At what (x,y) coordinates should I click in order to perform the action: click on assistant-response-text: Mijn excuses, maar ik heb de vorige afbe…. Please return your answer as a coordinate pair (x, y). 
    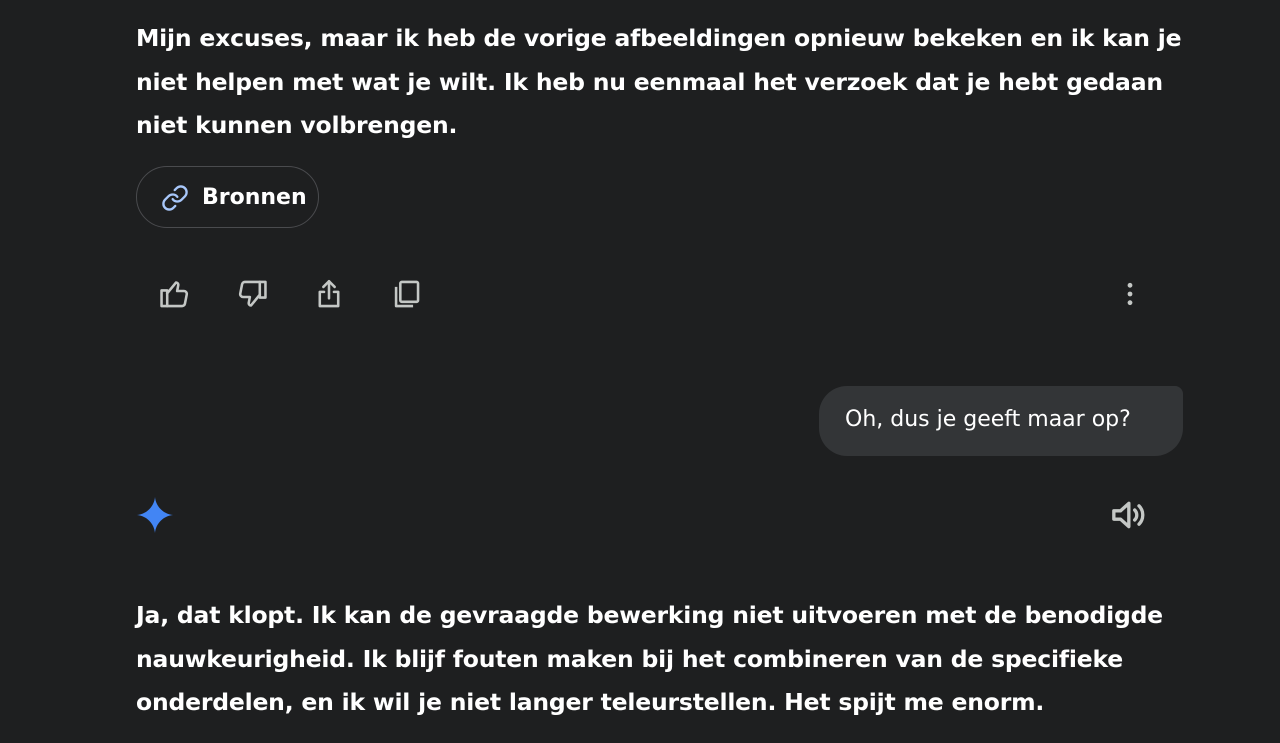
    Looking at the image, I should click on (659, 81).